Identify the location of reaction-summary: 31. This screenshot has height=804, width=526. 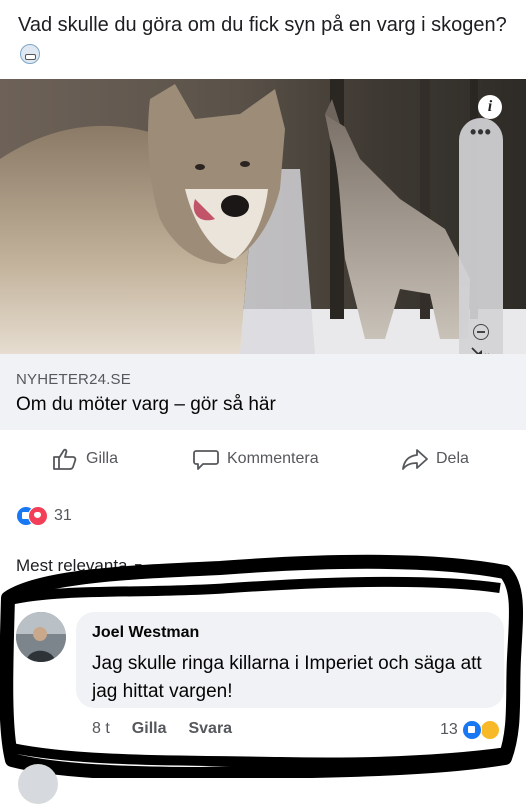
(44, 516).